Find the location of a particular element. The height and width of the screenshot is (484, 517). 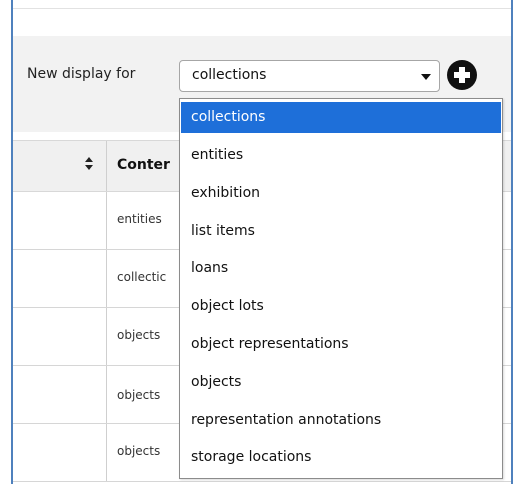

top-strip is located at coordinates (262, 4).